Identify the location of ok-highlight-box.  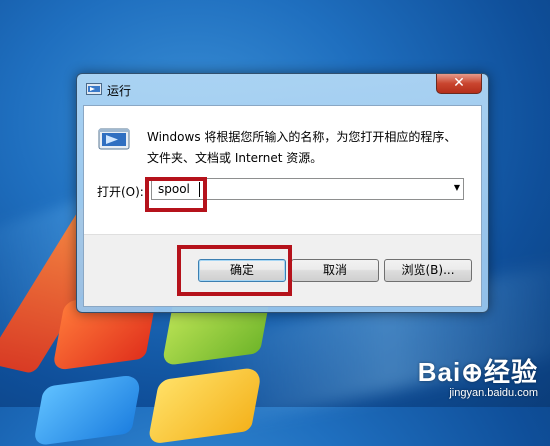
(234, 270).